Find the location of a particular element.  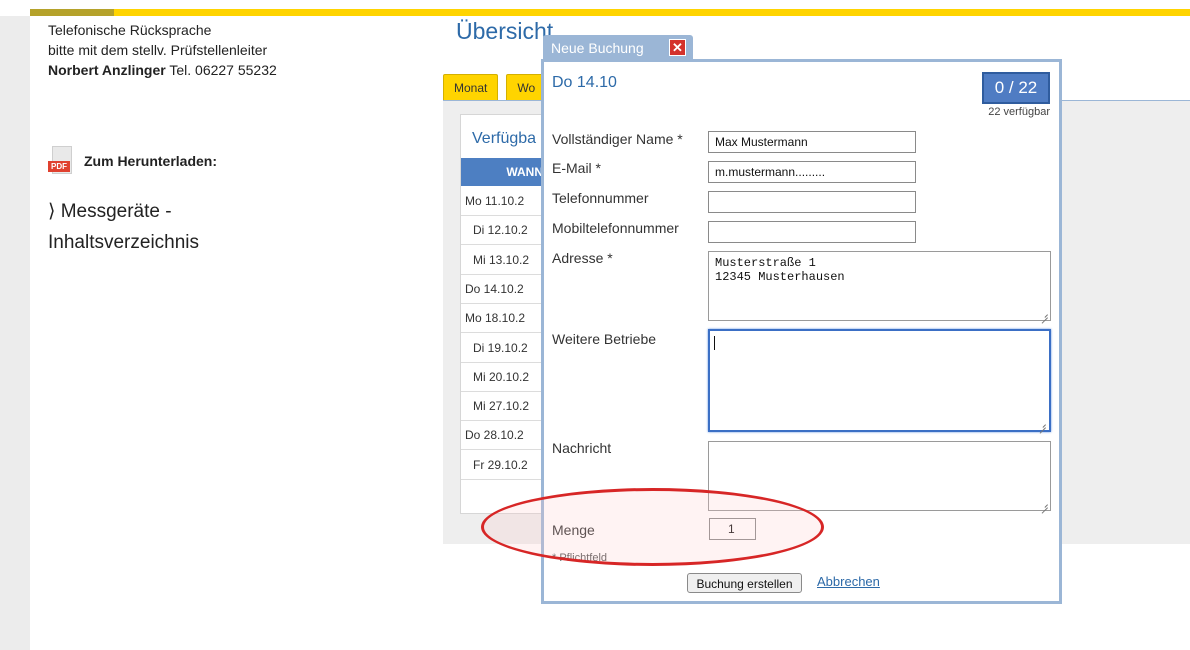

date-row: Mi 27.10.2 is located at coordinates (506, 406).